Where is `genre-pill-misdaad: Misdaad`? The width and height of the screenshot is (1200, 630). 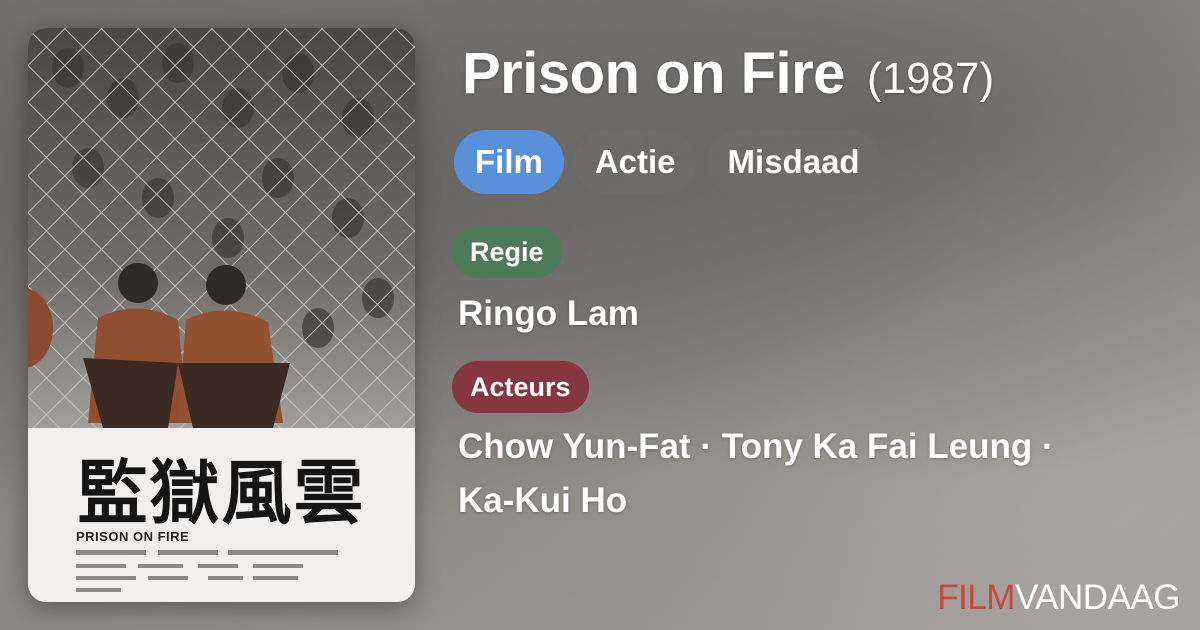
genre-pill-misdaad: Misdaad is located at coordinates (793, 162).